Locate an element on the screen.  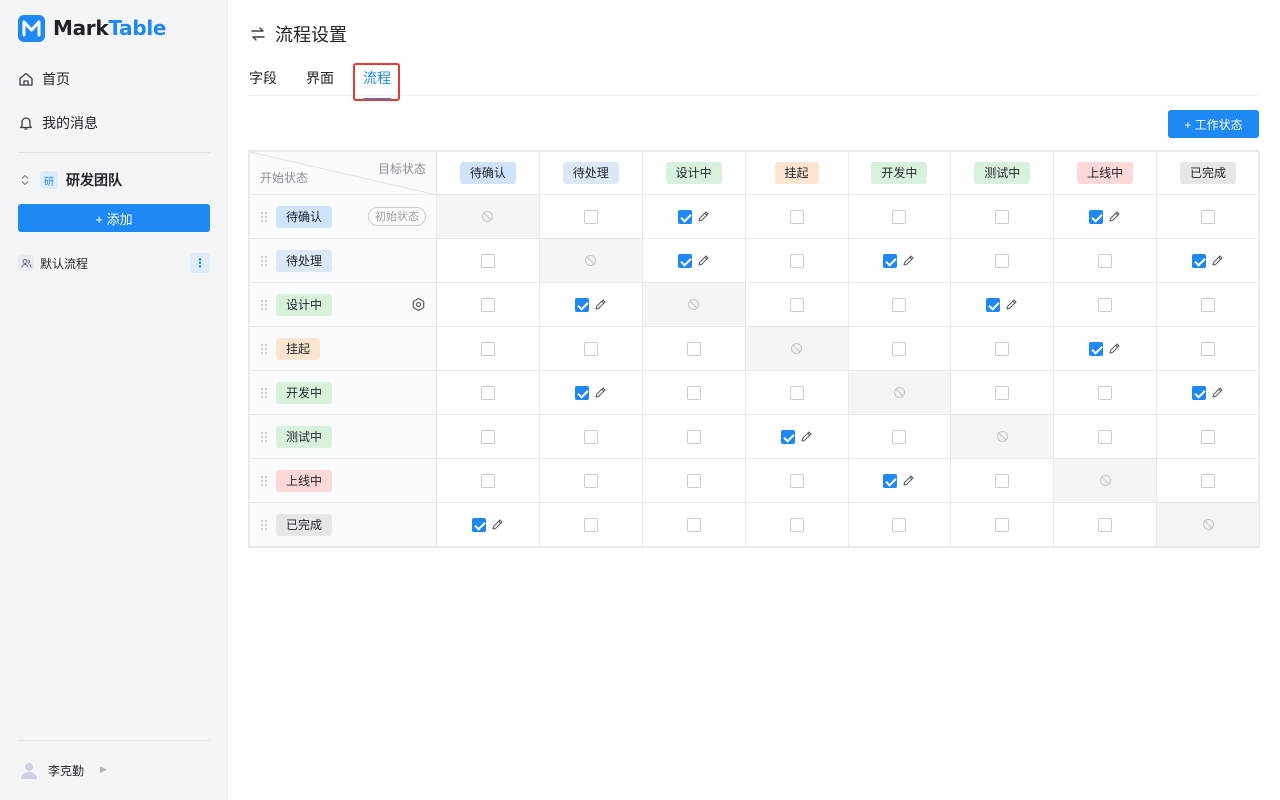
user-name: 李克勤 is located at coordinates (66, 770).